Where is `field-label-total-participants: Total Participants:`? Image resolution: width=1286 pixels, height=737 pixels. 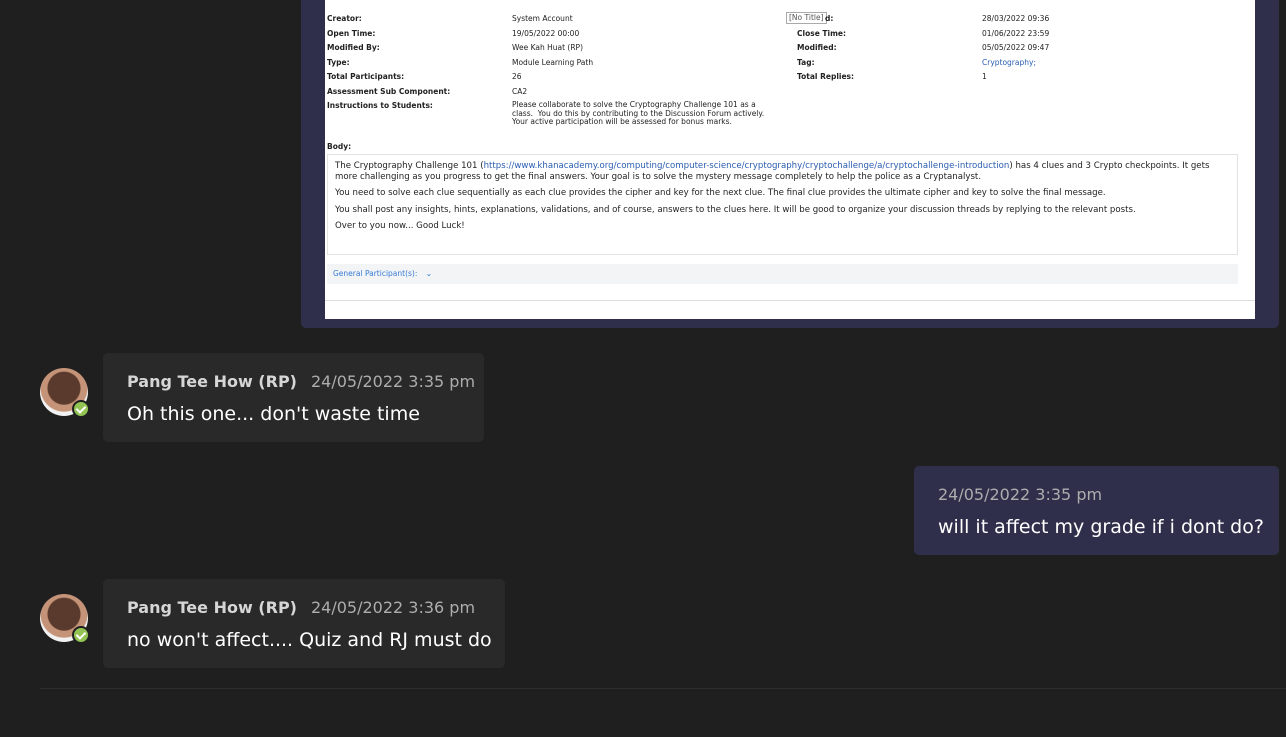 field-label-total-participants: Total Participants: is located at coordinates (366, 76).